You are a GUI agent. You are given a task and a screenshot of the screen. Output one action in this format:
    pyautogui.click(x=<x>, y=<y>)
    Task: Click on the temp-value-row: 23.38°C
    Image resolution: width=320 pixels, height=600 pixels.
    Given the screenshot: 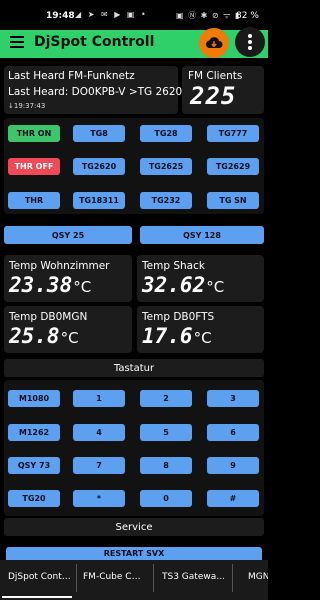 What is the action you would take?
    pyautogui.click(x=50, y=285)
    